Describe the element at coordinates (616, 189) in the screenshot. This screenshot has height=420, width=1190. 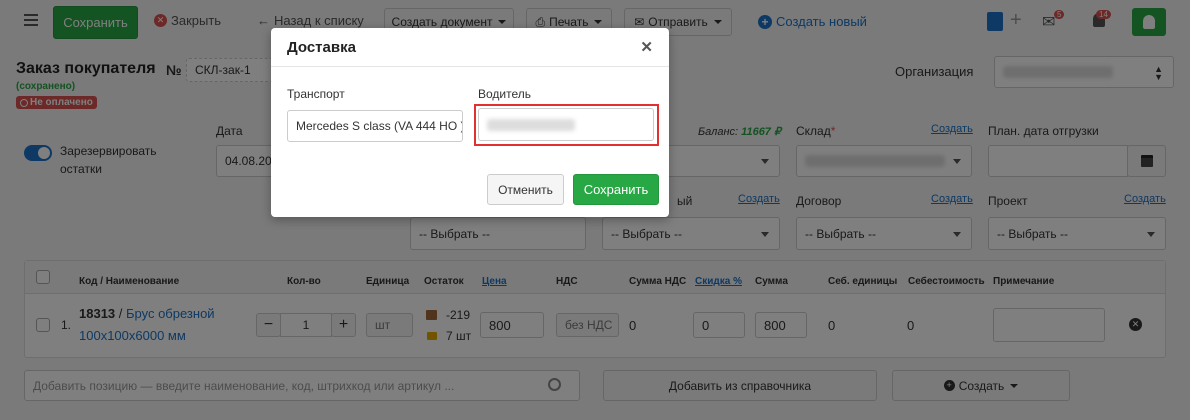
I see `modal-save-button: Сохранить` at that location.